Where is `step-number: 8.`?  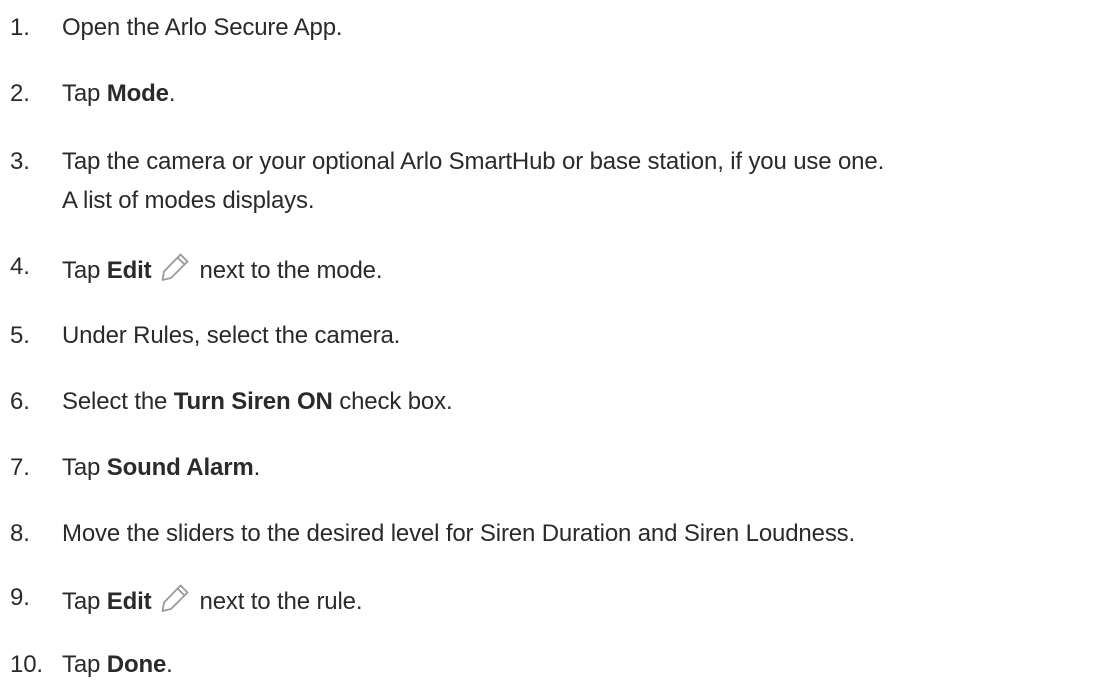
step-number: 8. is located at coordinates (20, 533).